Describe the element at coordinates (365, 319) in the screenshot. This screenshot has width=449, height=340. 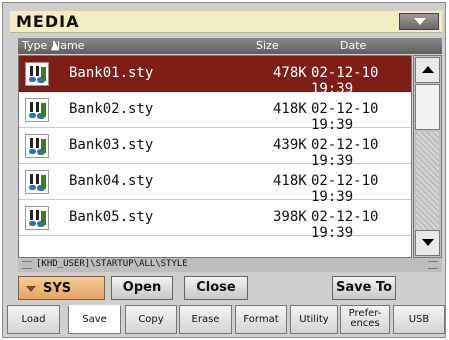
I see `tab-preferences: Prefer- ences` at that location.